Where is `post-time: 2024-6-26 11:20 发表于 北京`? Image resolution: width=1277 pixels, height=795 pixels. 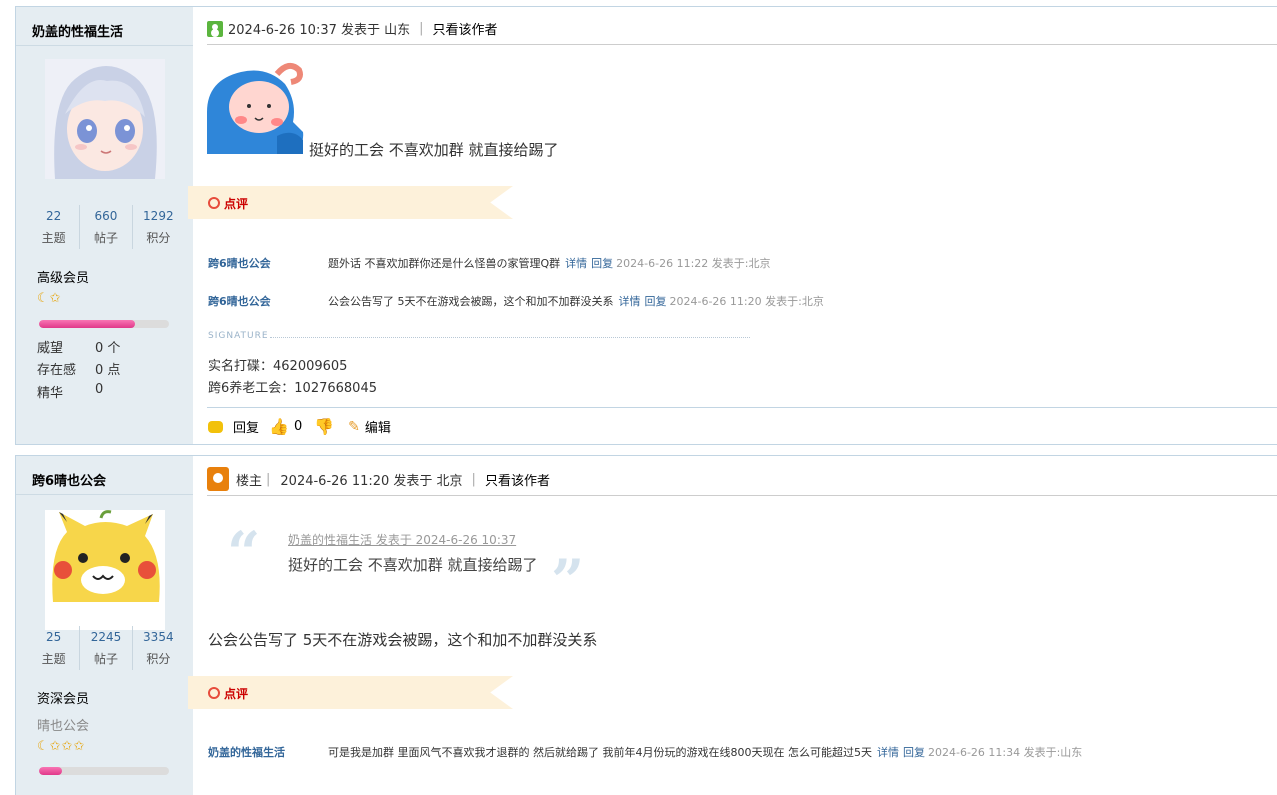
post-time: 2024-6-26 11:20 发表于 北京 is located at coordinates (371, 481).